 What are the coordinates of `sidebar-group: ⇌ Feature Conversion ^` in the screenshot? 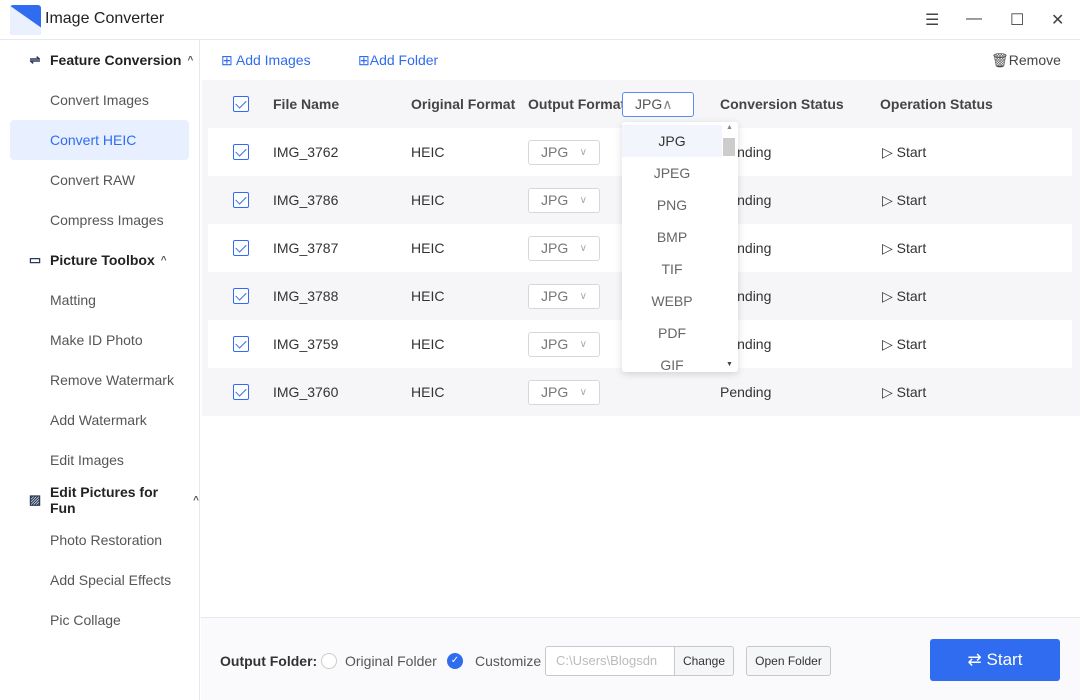 It's located at (99, 60).